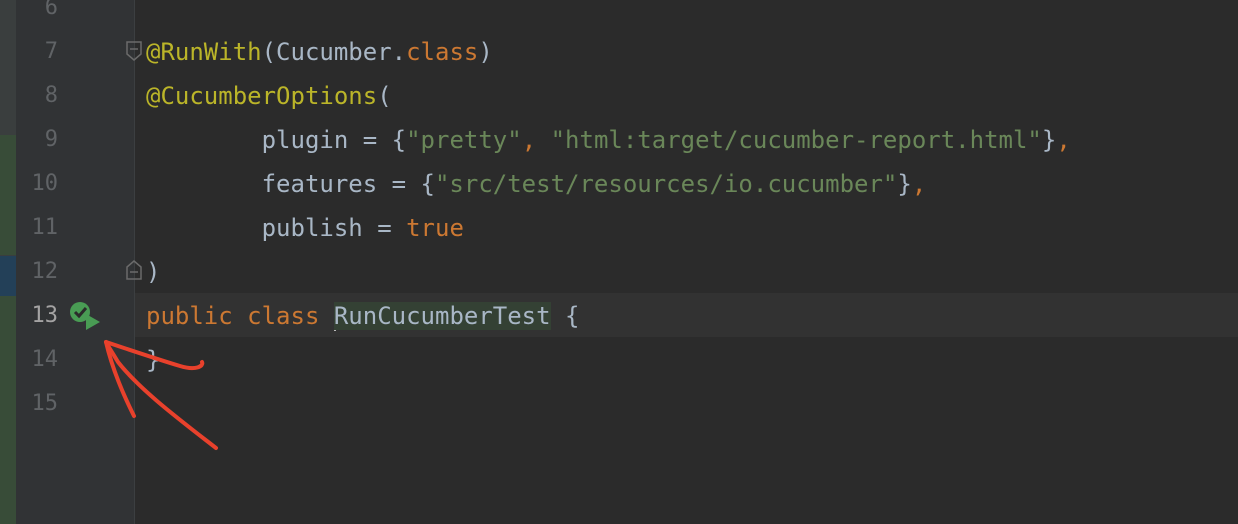 The width and height of the screenshot is (1238, 524). Describe the element at coordinates (37, 228) in the screenshot. I see `line-number: 11` at that location.